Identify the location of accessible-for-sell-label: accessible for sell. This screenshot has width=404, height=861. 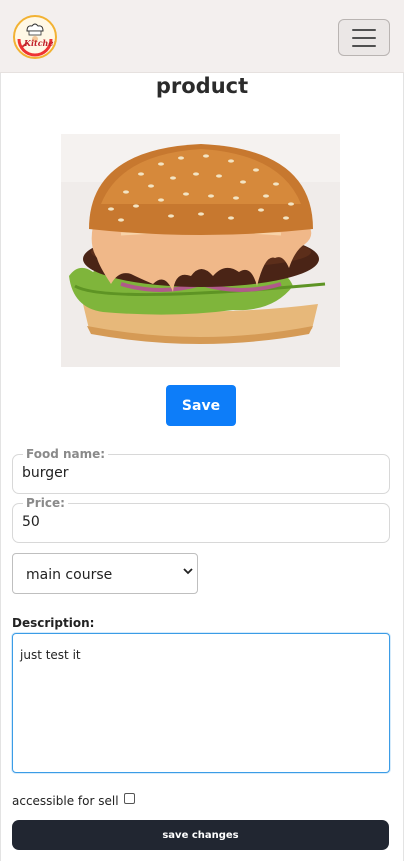
(65, 801).